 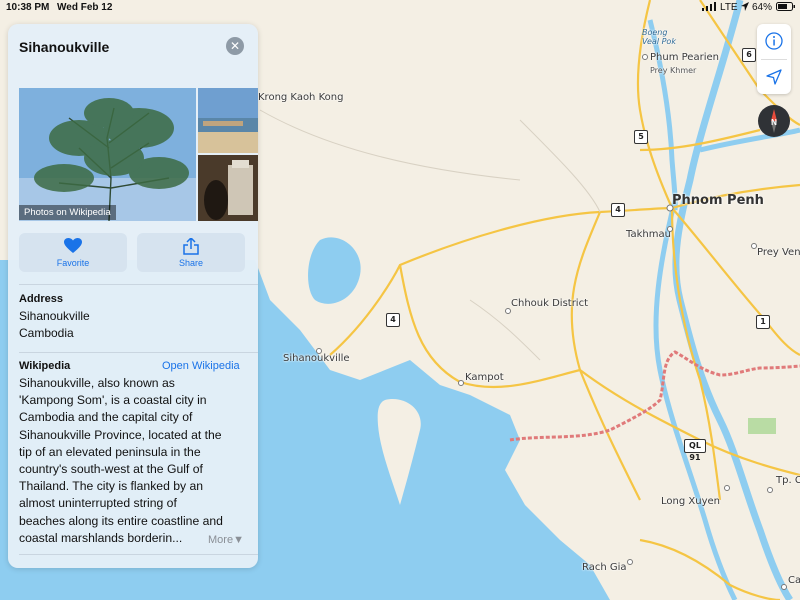 I want to click on road-shield: 1, so click(x=763, y=322).